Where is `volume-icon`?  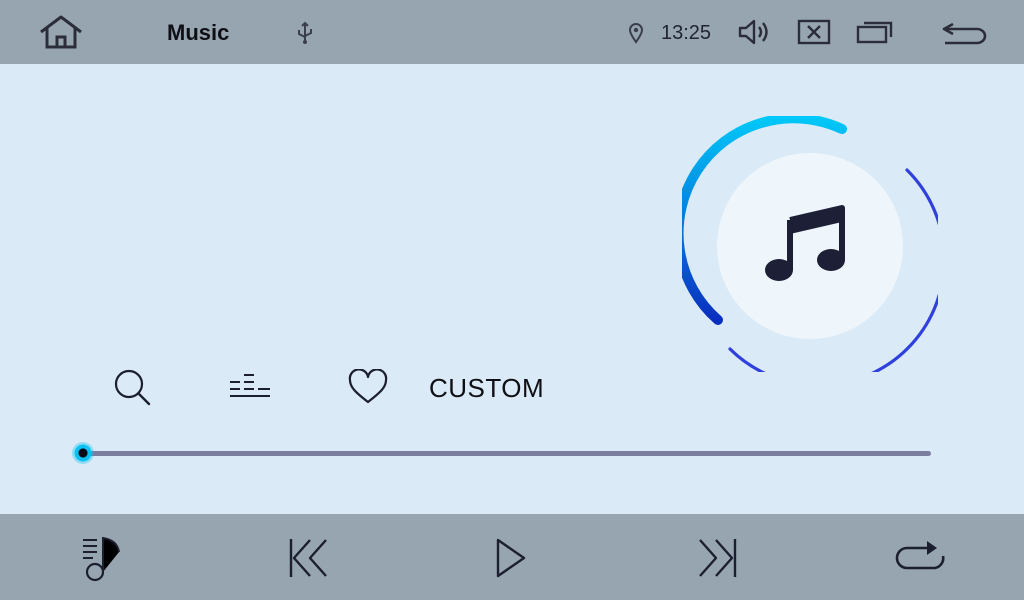
volume-icon is located at coordinates (753, 32).